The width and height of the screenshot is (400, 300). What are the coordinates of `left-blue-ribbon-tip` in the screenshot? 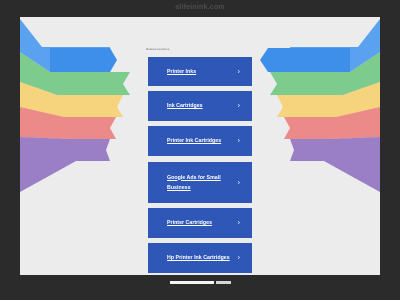 It's located at (83, 60).